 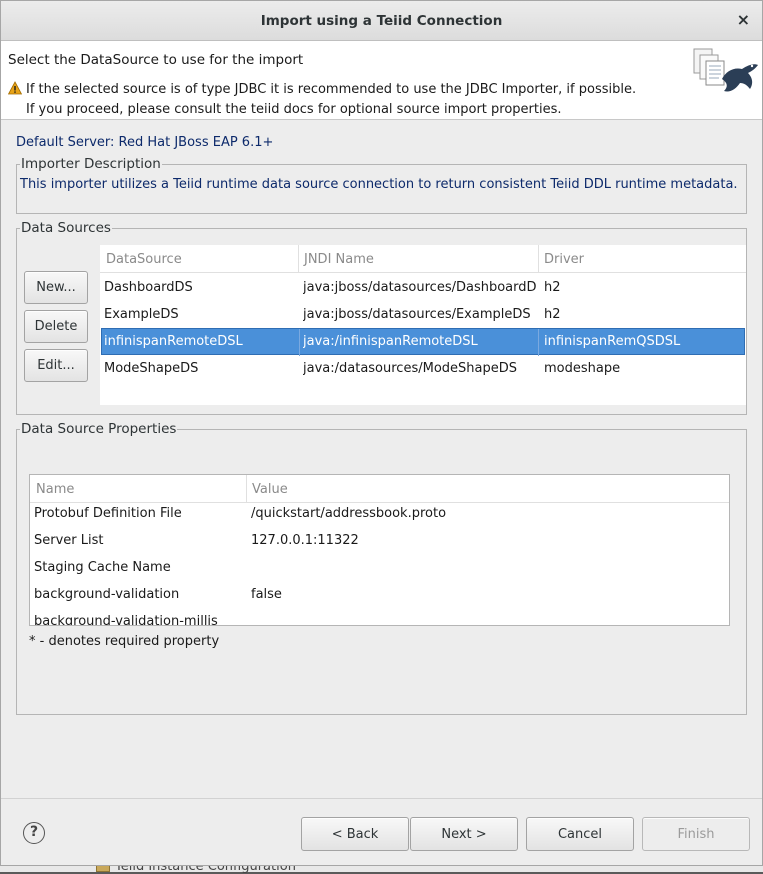 I want to click on jndi-name-cell: java:/datasources/ModeShapeDS, so click(x=410, y=368).